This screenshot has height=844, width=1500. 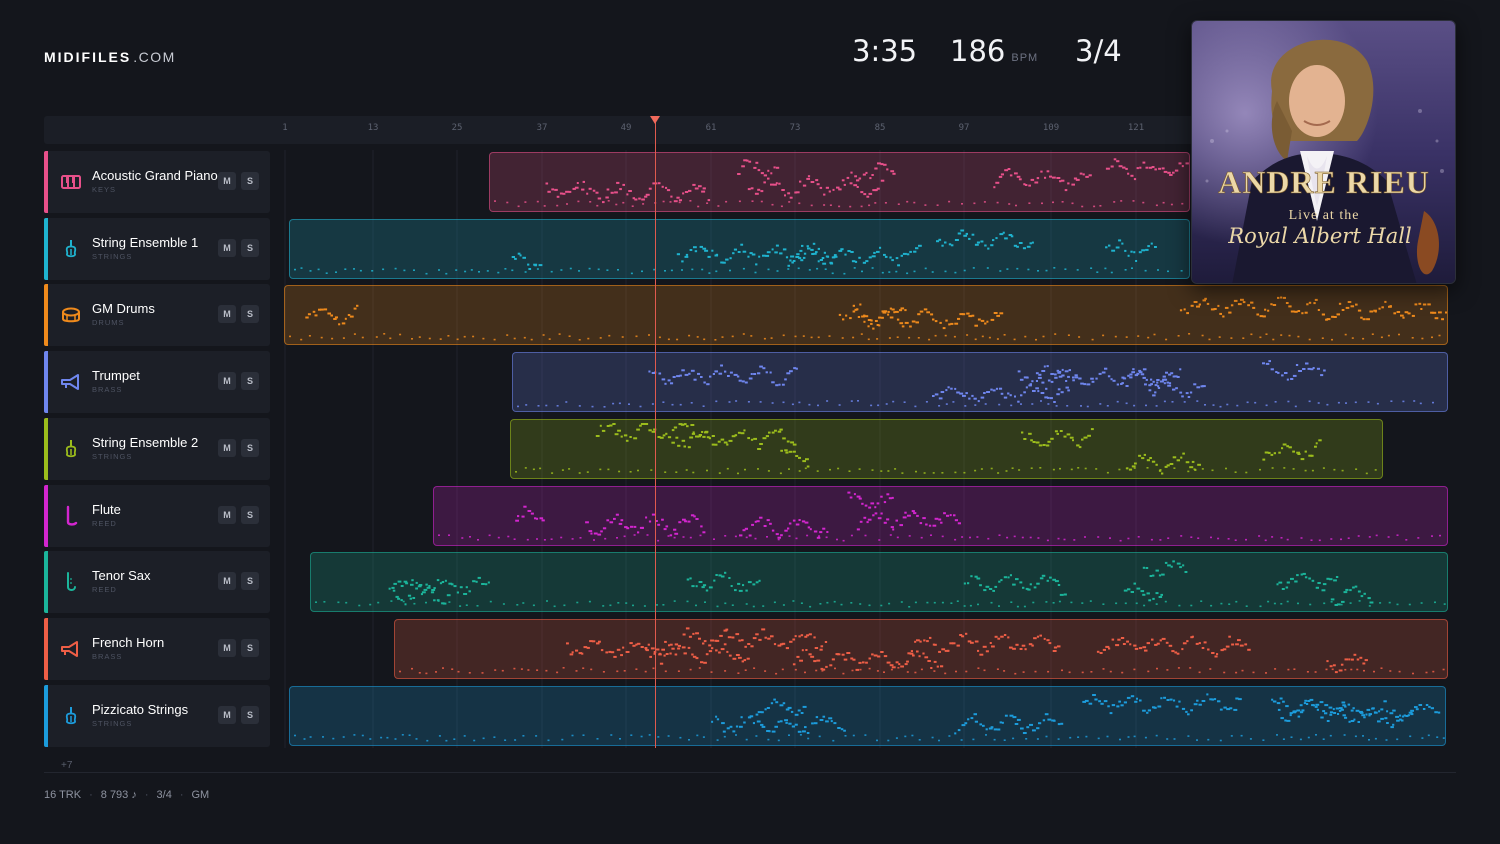 What do you see at coordinates (157, 516) in the screenshot?
I see `track-header: Flute REED M S` at bounding box center [157, 516].